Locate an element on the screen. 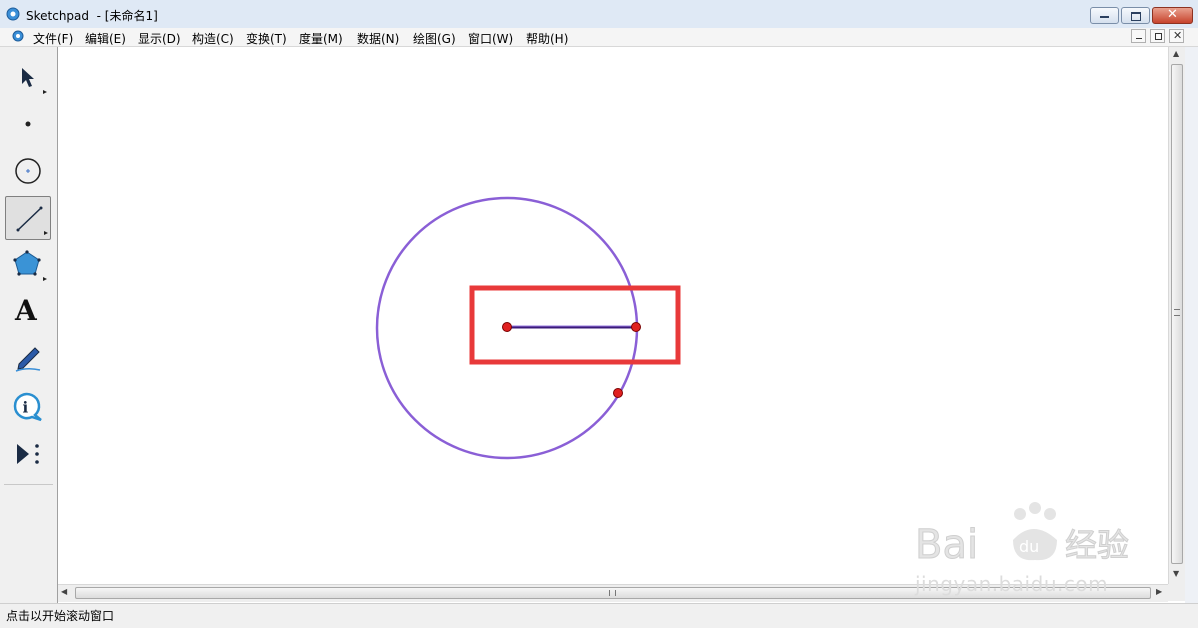 This screenshot has width=1198, height=628. point-on-circle is located at coordinates (618, 393).